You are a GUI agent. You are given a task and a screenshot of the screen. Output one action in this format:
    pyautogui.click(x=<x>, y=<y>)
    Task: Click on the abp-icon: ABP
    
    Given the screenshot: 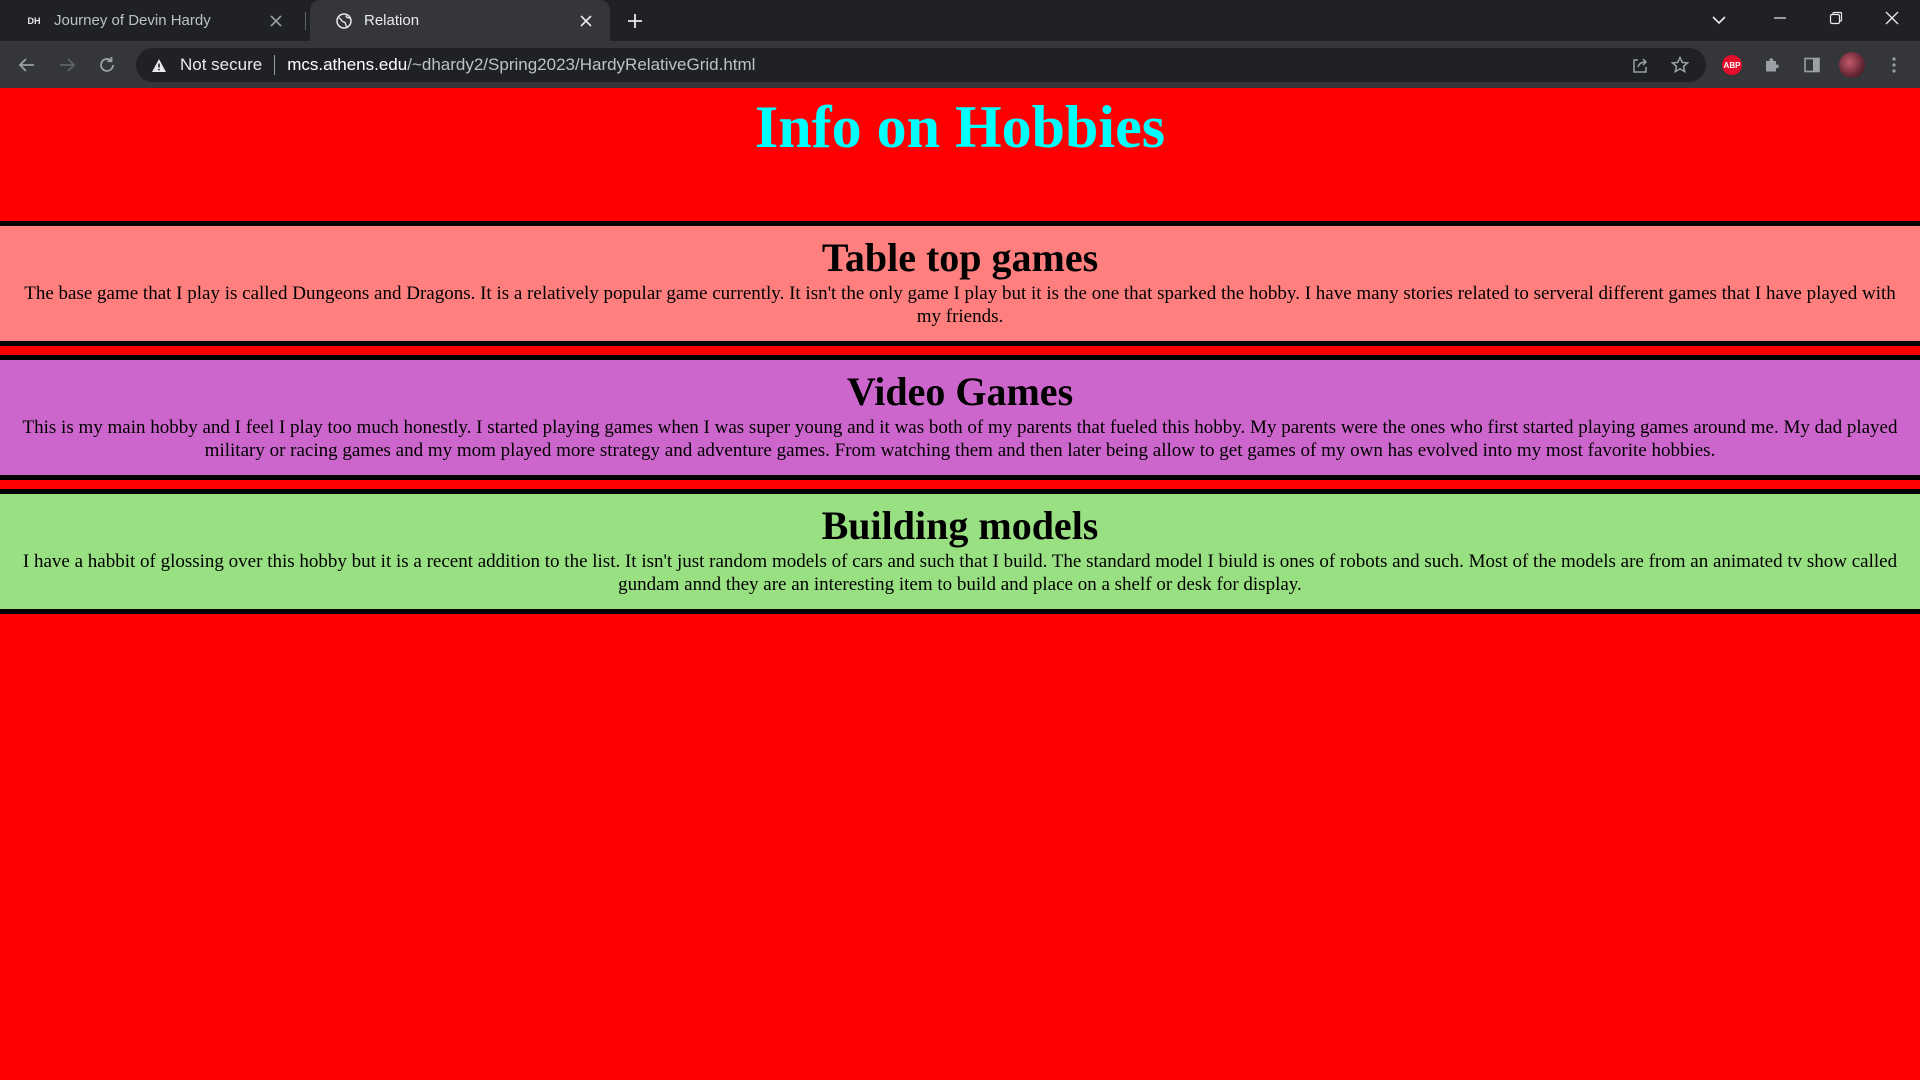 What is the action you would take?
    pyautogui.click(x=1732, y=65)
    